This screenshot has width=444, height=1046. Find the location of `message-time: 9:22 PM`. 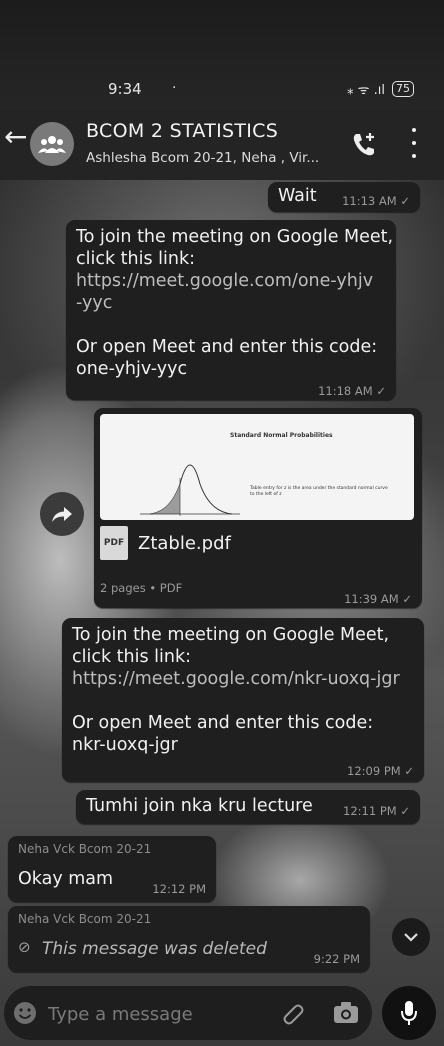

message-time: 9:22 PM is located at coordinates (336, 959).